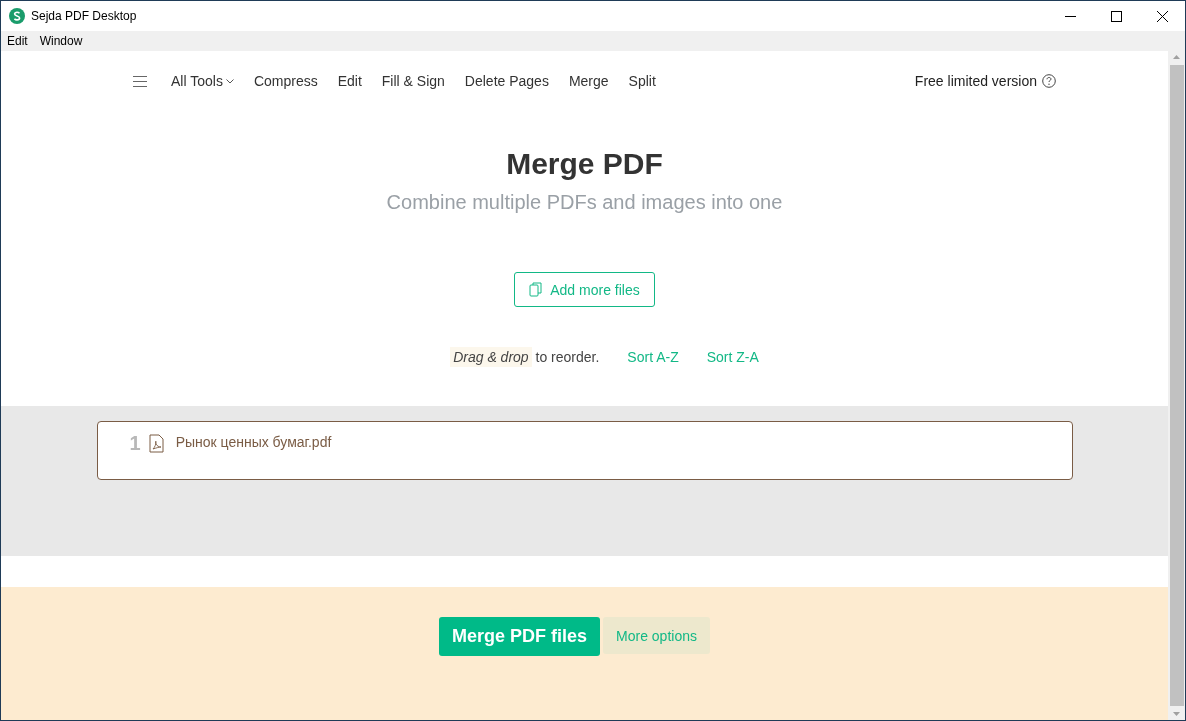 The image size is (1186, 721). Describe the element at coordinates (584, 450) in the screenshot. I see `file-card: 1 Рынок ценных бумаг.pdf` at that location.